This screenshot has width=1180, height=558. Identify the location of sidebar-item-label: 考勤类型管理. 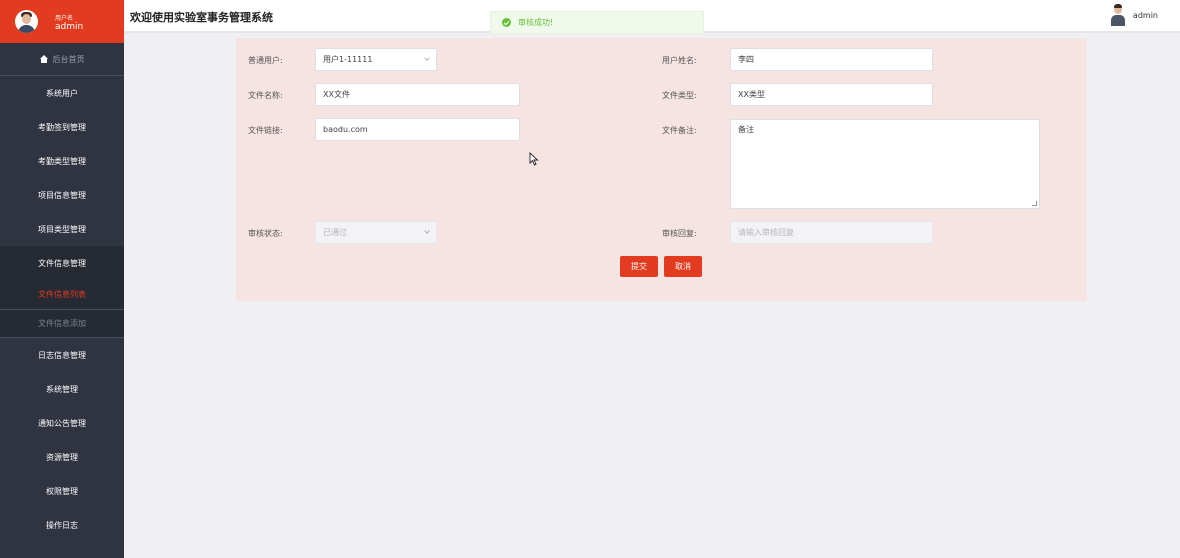
(62, 161).